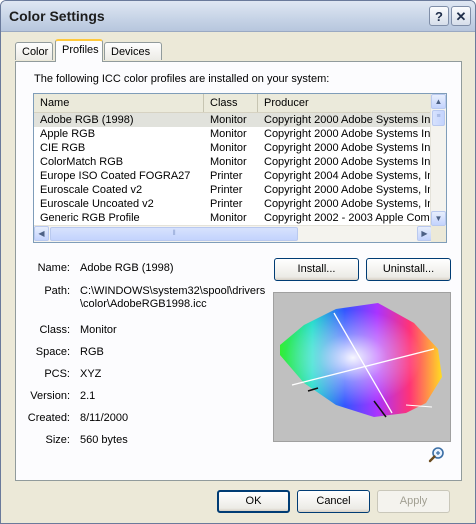 Image resolution: width=476 pixels, height=524 pixels. Describe the element at coordinates (48, 418) in the screenshot. I see `created-label: Created:` at that location.